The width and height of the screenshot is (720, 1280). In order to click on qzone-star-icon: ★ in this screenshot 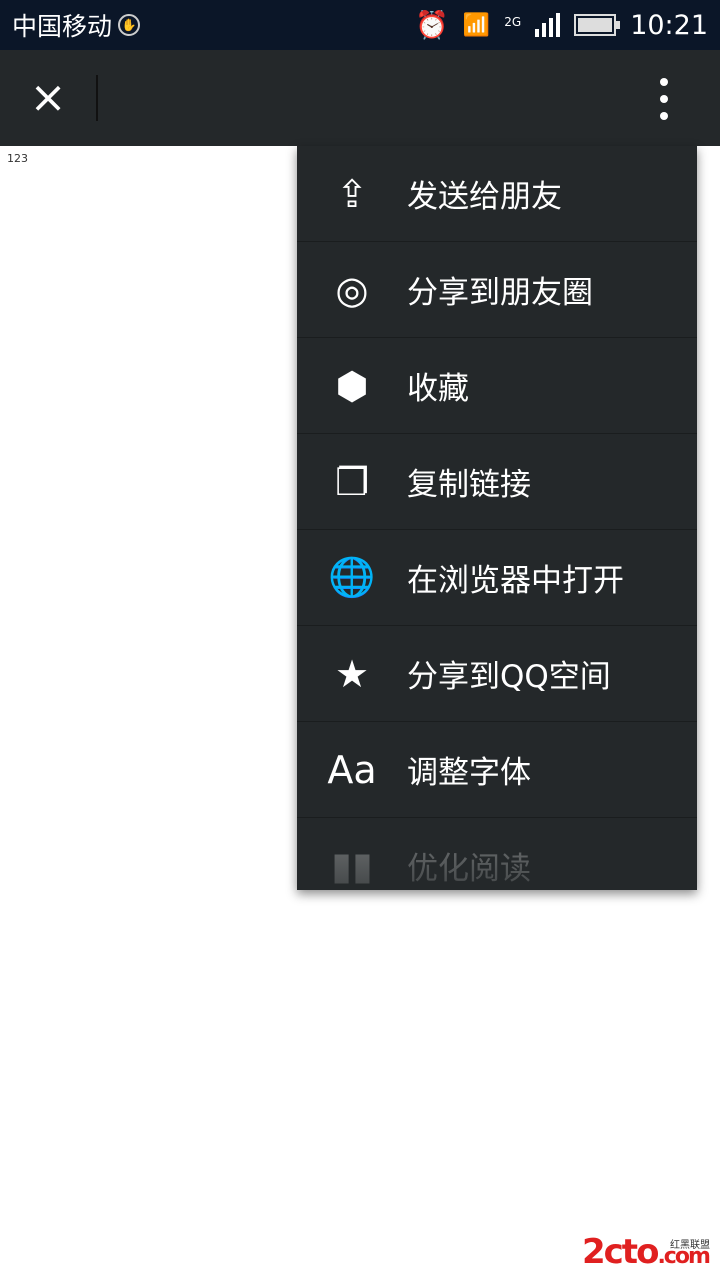, I will do `click(352, 673)`.